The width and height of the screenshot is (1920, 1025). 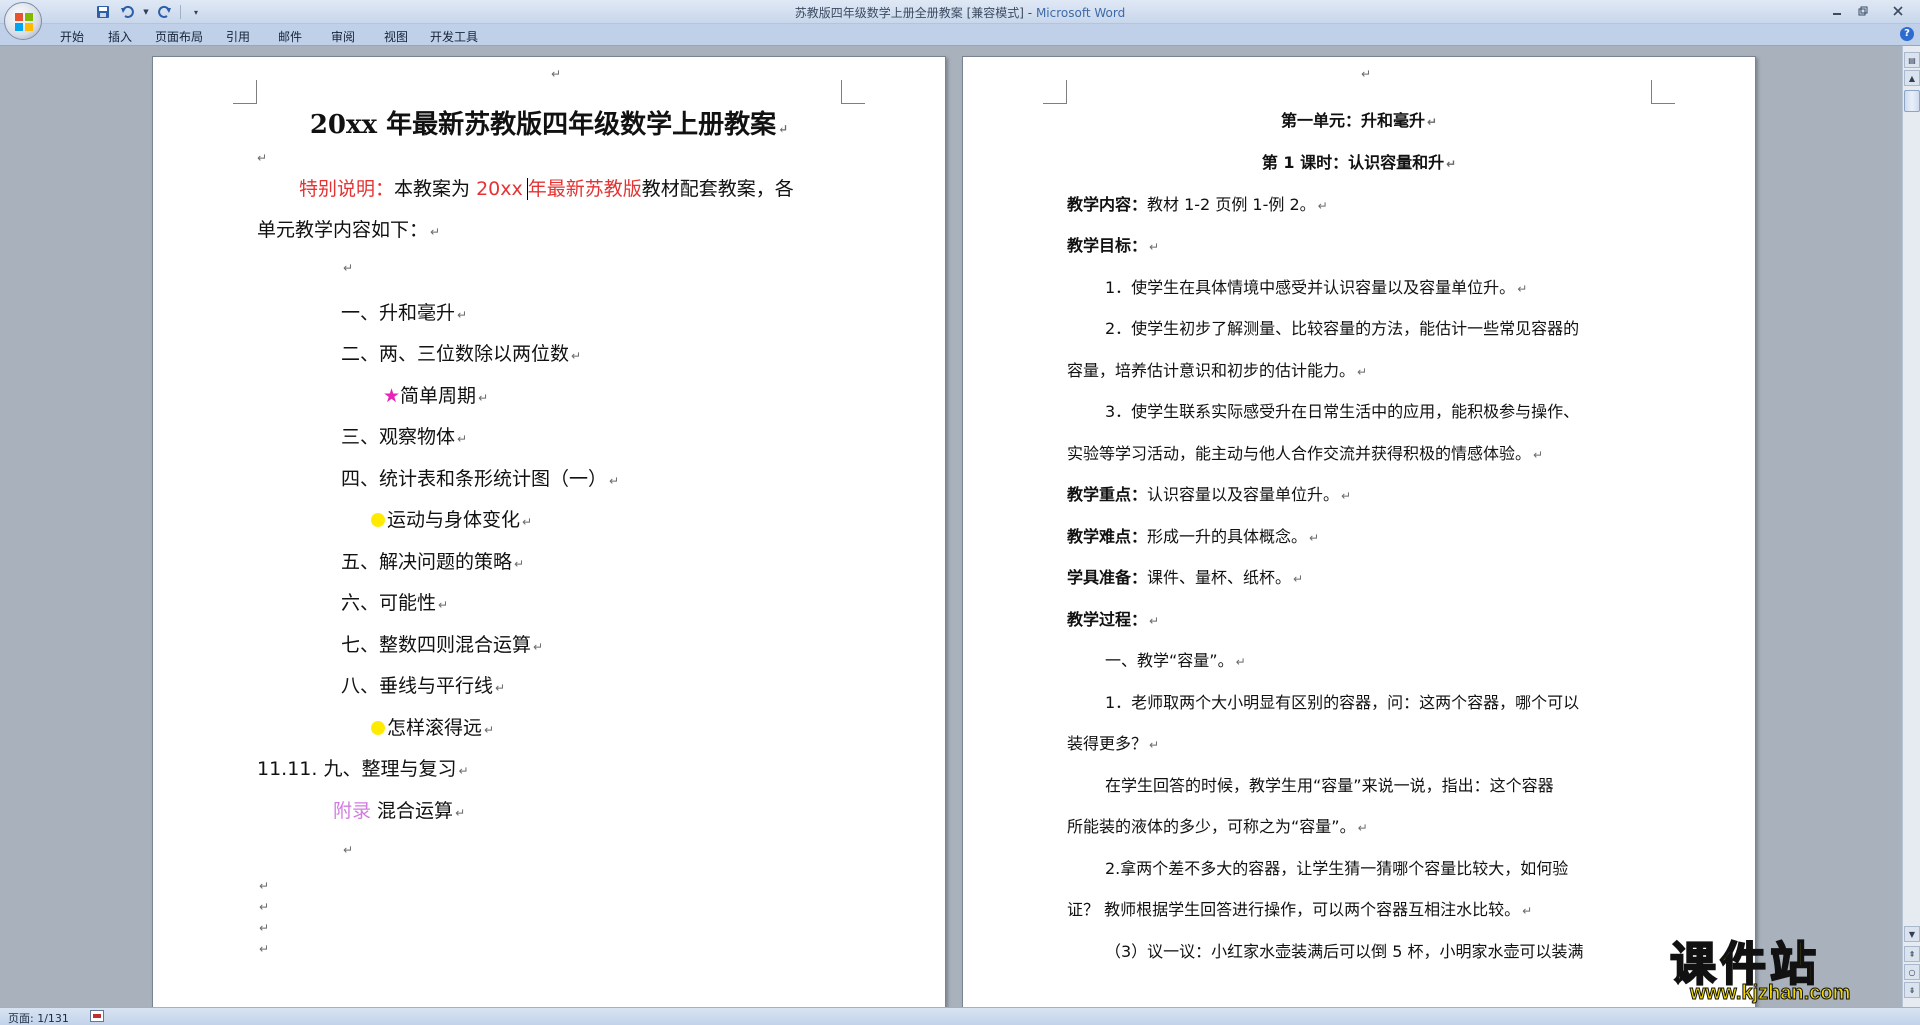 I want to click on process-step-4-line-1: 2.拿两个差不多大的容器，让学生猜一猜哪个容量比较大，如何验, so click(x=1337, y=868).